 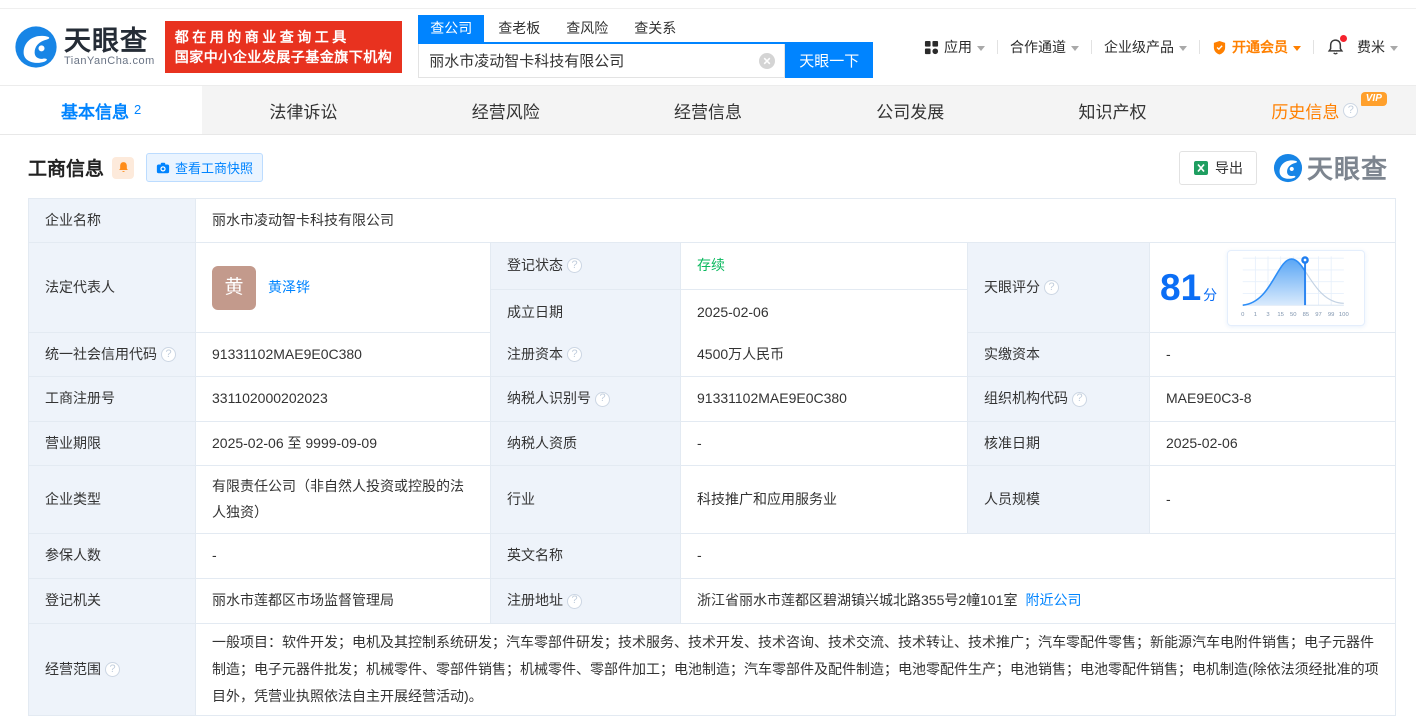 What do you see at coordinates (1112, 110) in the screenshot?
I see `tab-intellectual-property: 知识产权` at bounding box center [1112, 110].